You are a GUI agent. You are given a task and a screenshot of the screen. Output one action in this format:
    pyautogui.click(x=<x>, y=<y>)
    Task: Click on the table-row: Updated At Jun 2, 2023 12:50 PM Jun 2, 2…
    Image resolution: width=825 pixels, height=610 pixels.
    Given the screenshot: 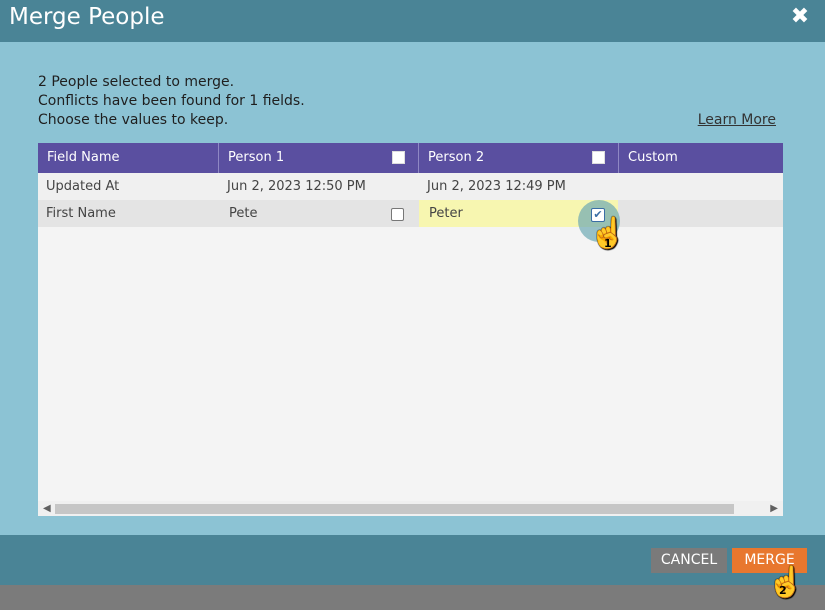 What is the action you would take?
    pyautogui.click(x=410, y=186)
    